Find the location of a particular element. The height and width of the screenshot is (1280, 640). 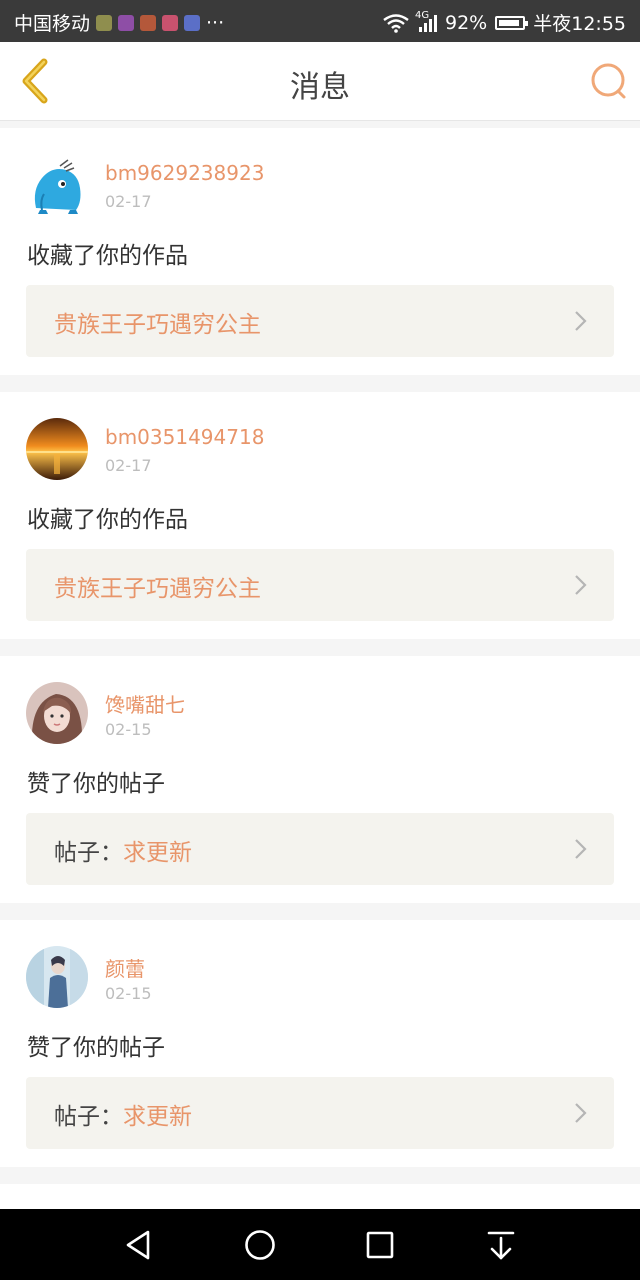

clock: 半夜12:55 is located at coordinates (579, 24).